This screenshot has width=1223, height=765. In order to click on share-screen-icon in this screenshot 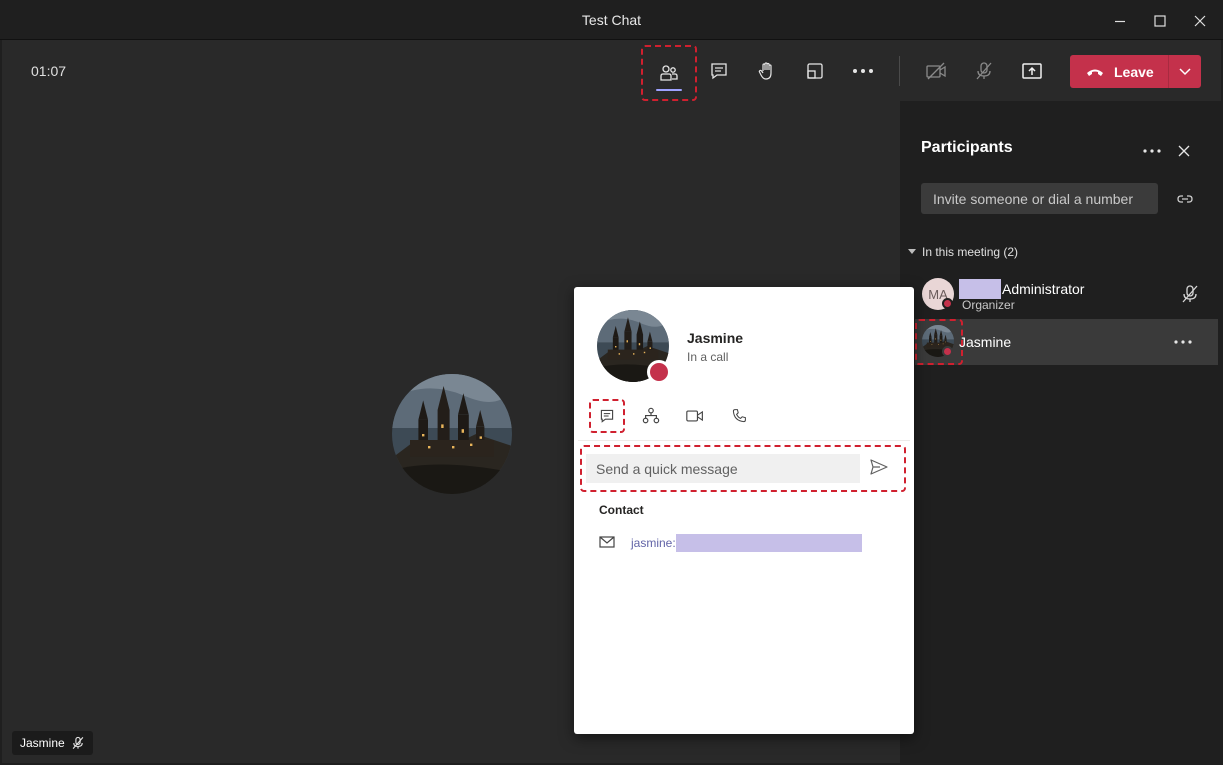, I will do `click(1032, 71)`.